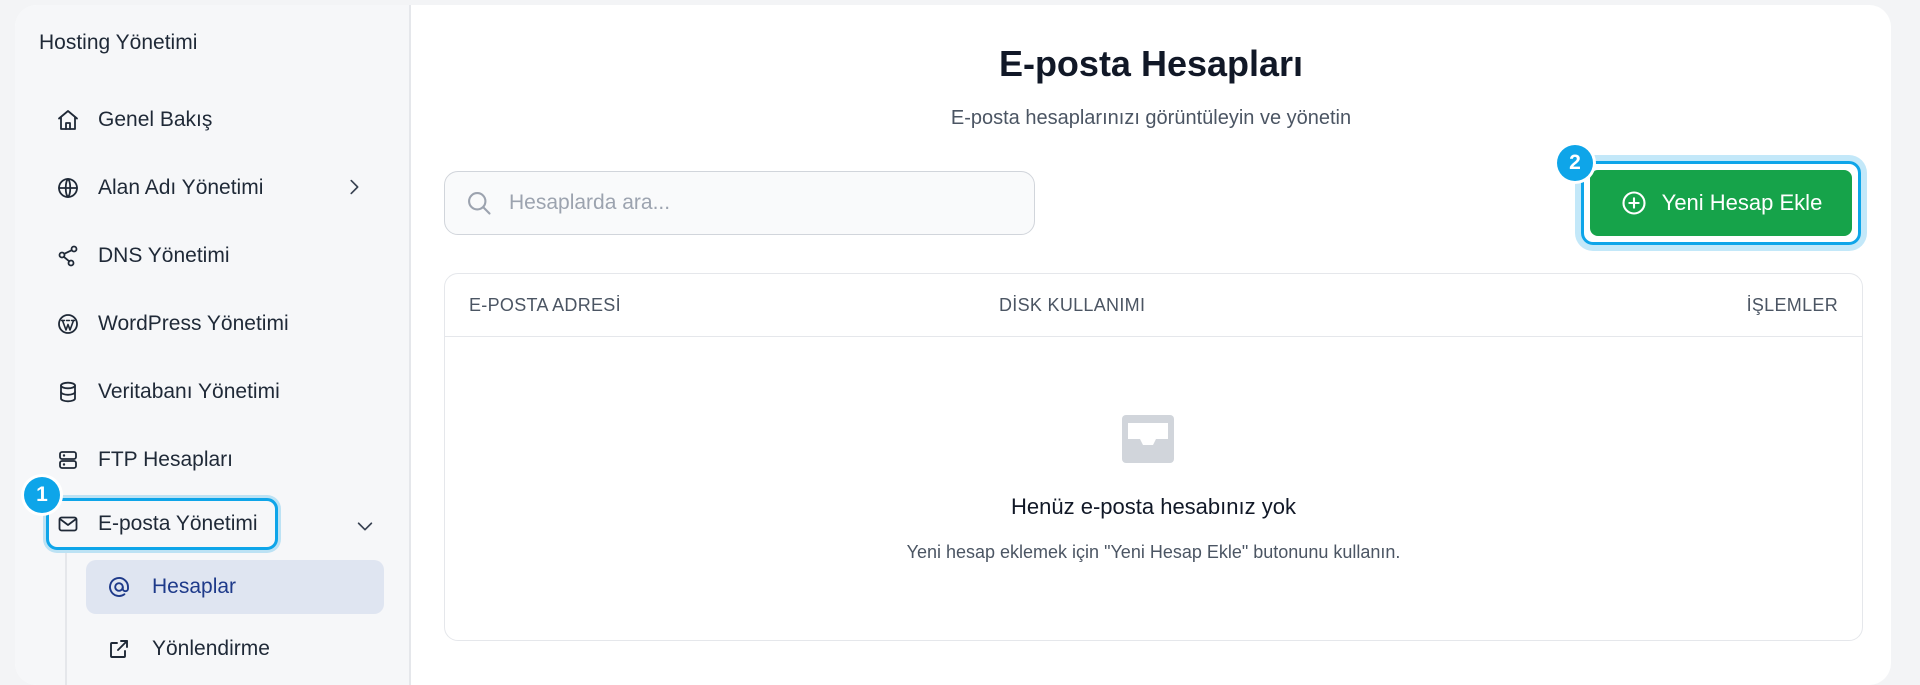 The height and width of the screenshot is (685, 1920). I want to click on add-account-button-label: Yeni Hesap Ekle, so click(1742, 202).